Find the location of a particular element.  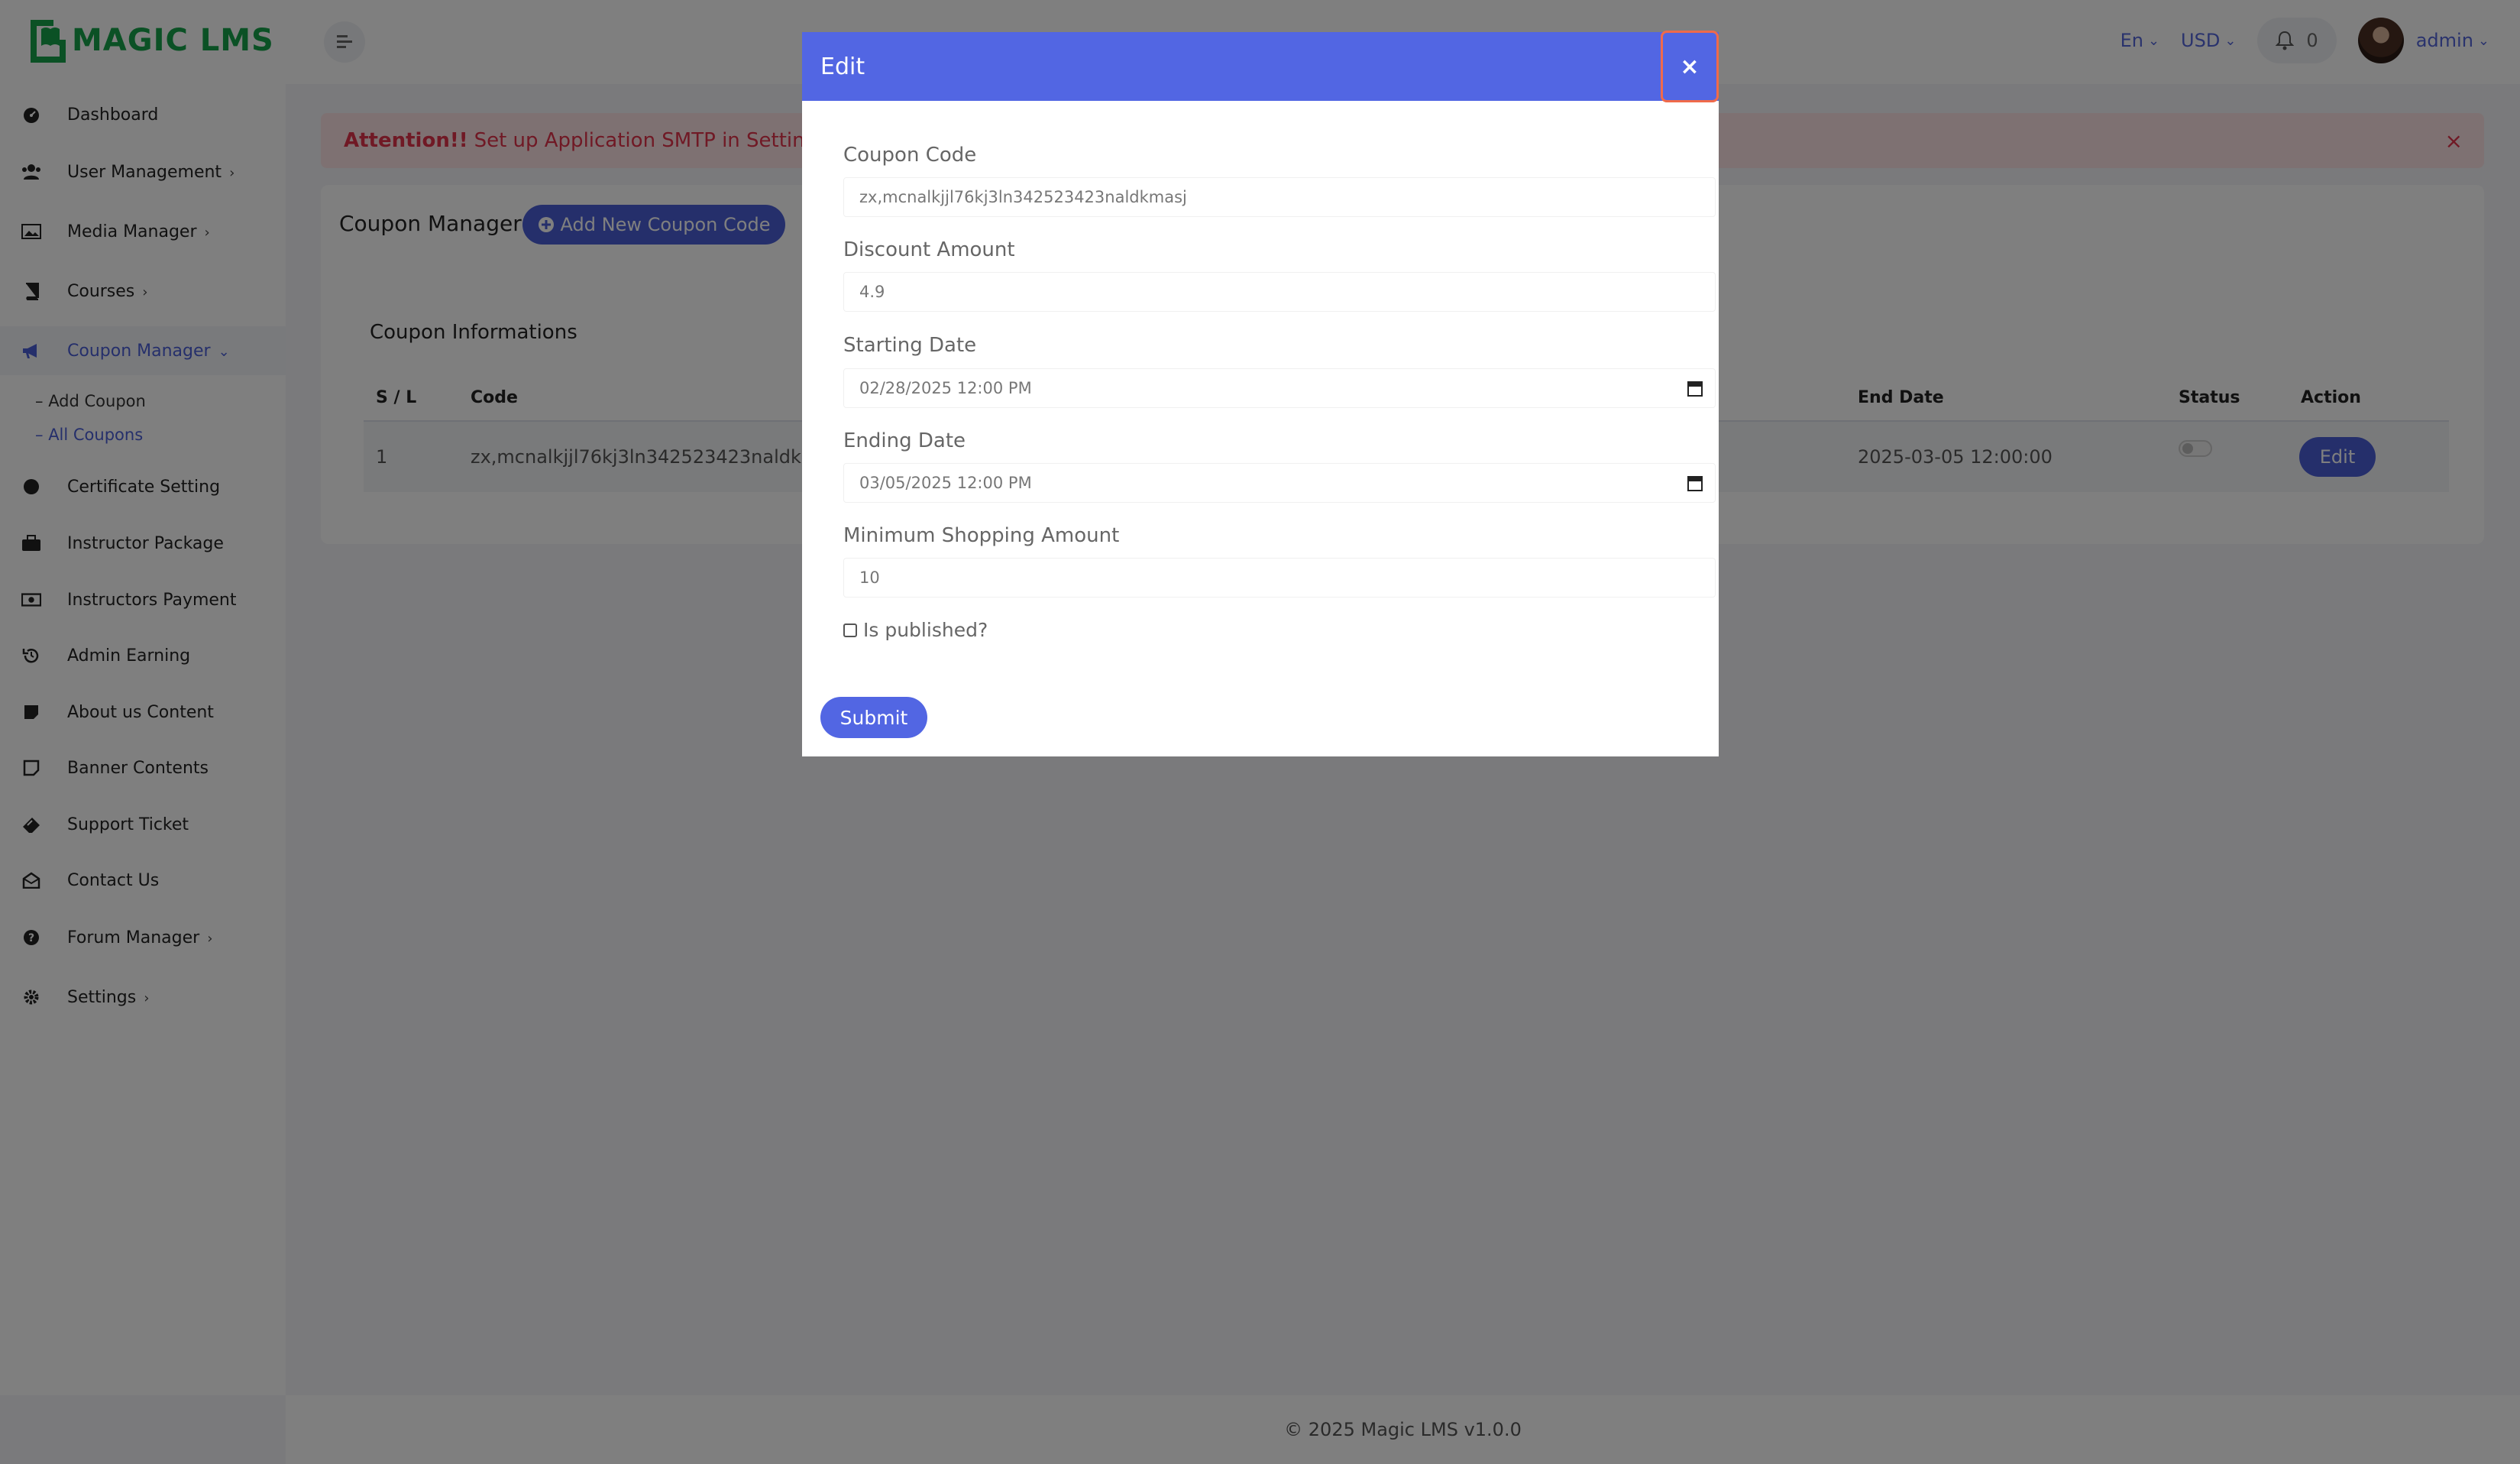

is-published-checkbox is located at coordinates (850, 630).